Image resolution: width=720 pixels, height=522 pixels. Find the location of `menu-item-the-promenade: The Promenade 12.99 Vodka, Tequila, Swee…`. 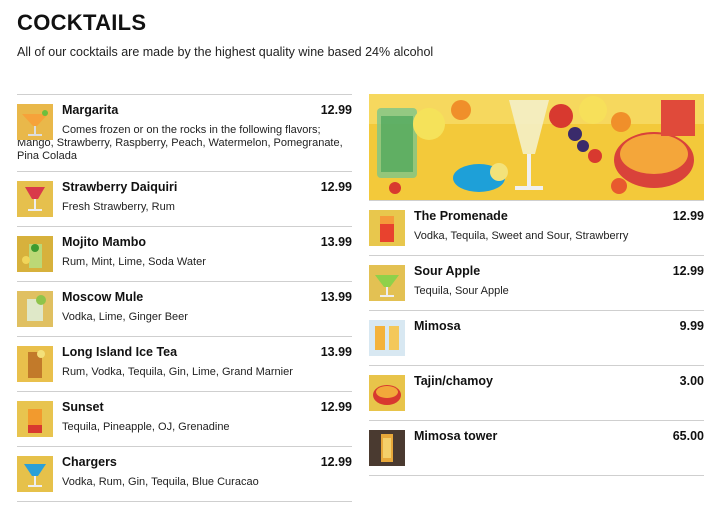

menu-item-the-promenade: The Promenade 12.99 Vodka, Tequila, Swee… is located at coordinates (536, 227).